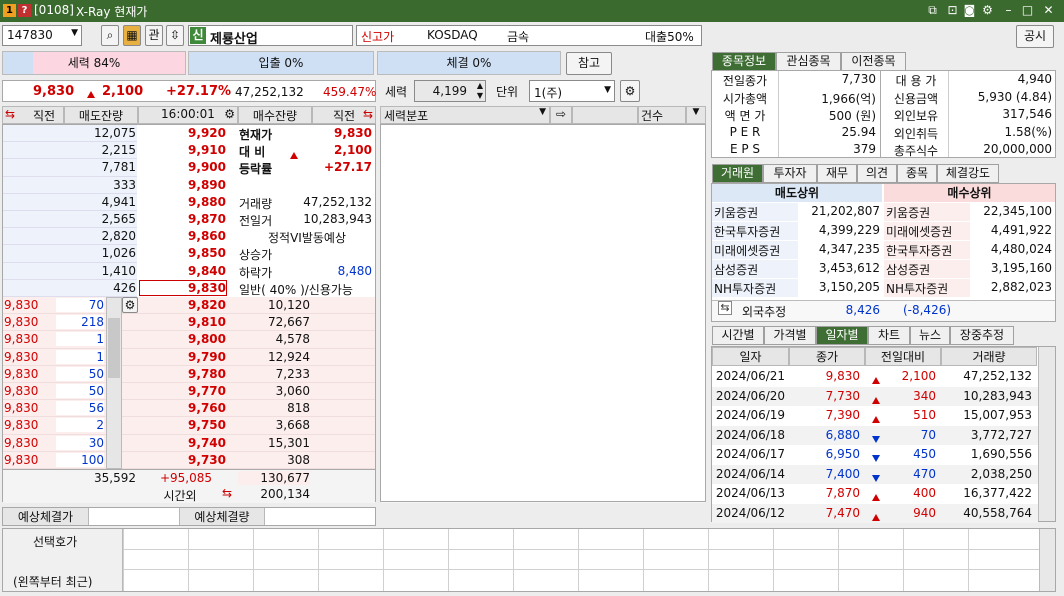  I want to click on stock-code-input: 147830 ▼, so click(42, 35).